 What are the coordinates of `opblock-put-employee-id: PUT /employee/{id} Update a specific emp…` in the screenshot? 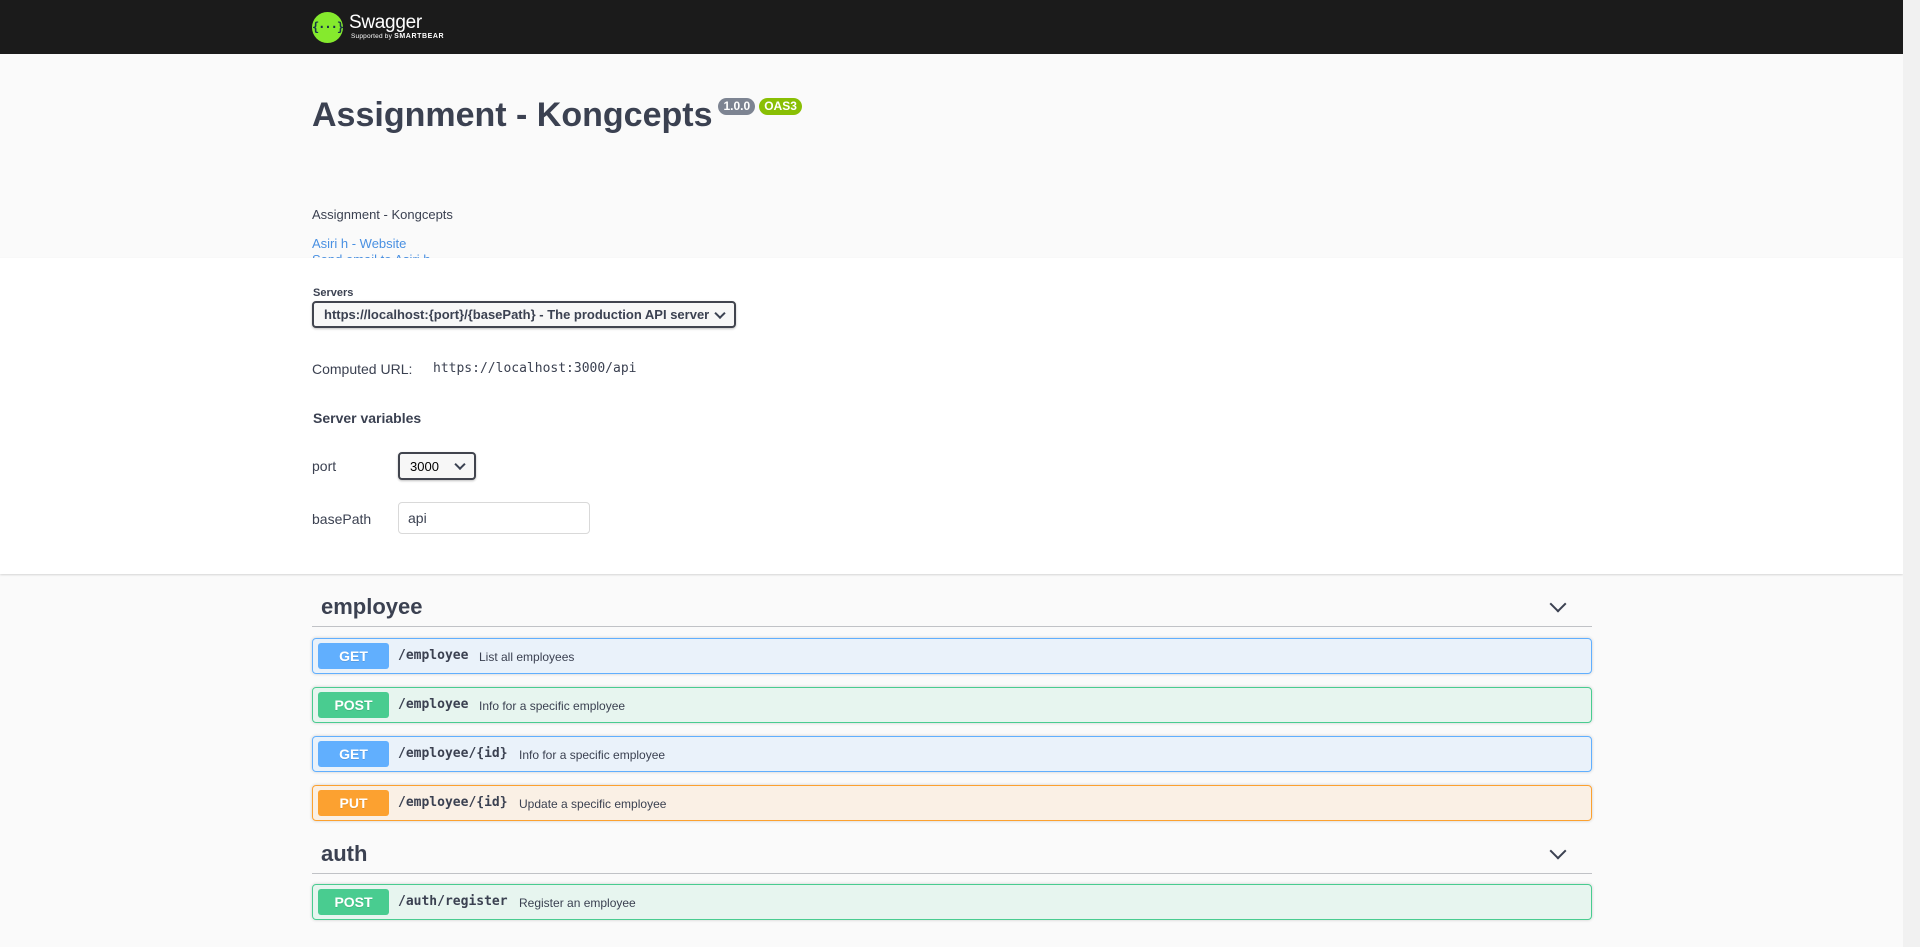 It's located at (952, 803).